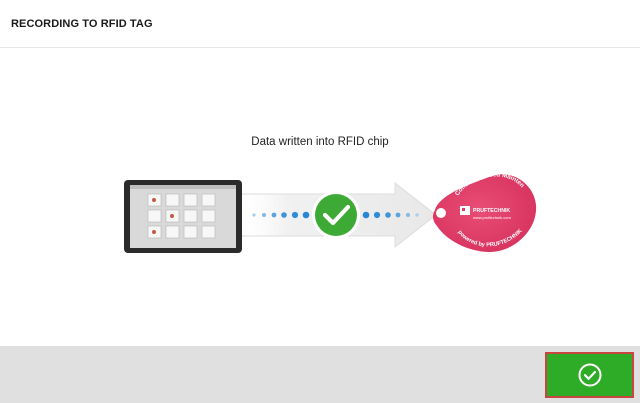 Image resolution: width=640 pixels, height=403 pixels. Describe the element at coordinates (491, 211) in the screenshot. I see `tag-brand: PRUFTECHNIK` at that location.